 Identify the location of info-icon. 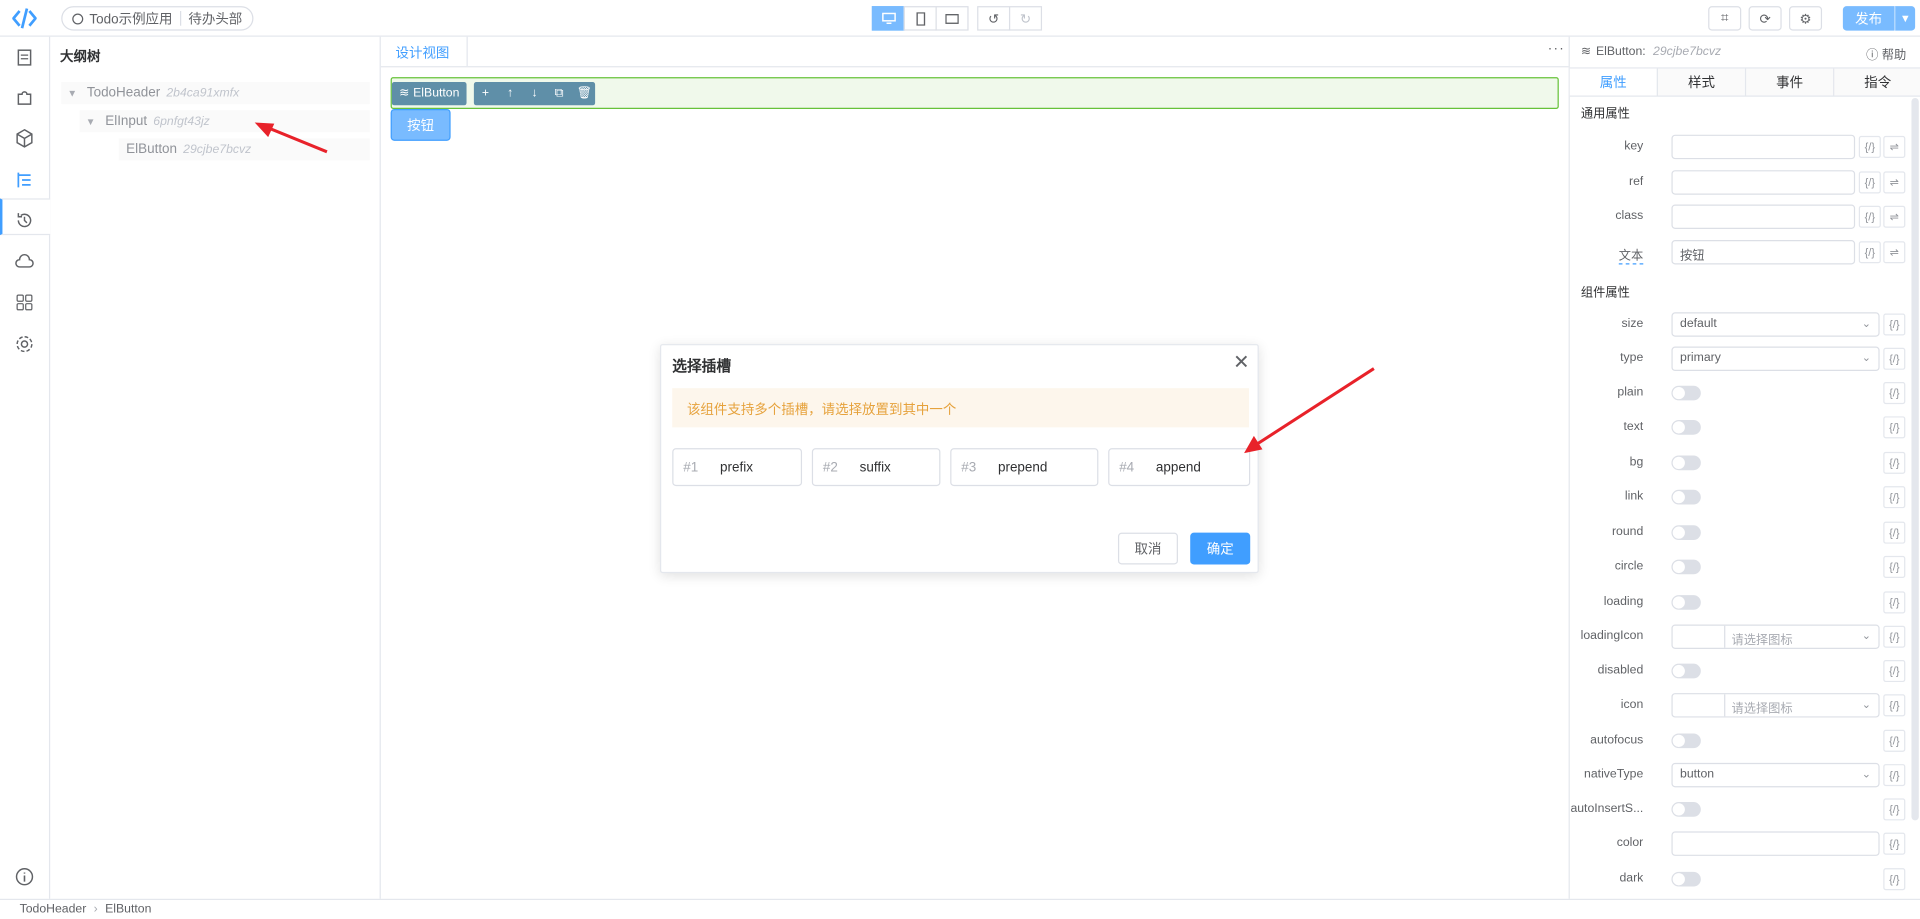
(24, 877).